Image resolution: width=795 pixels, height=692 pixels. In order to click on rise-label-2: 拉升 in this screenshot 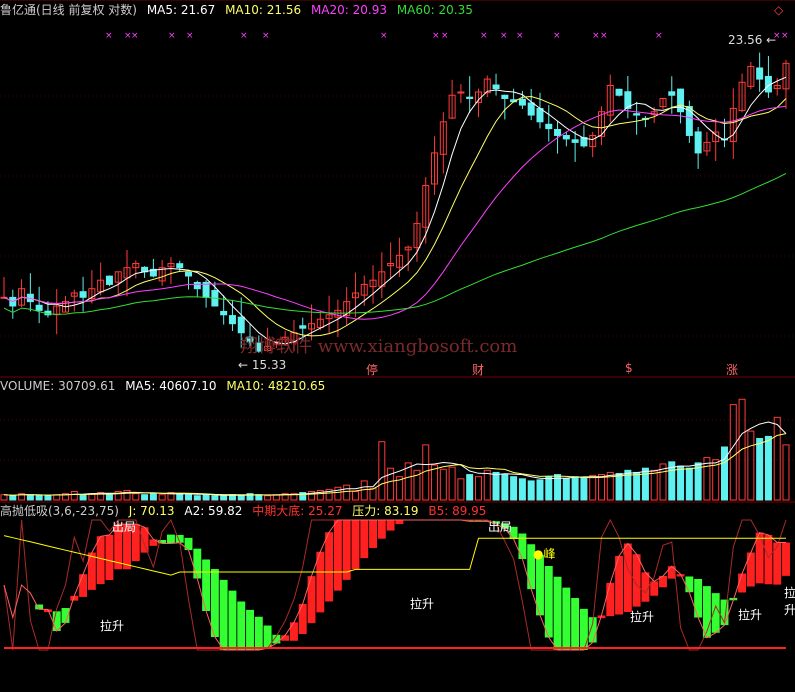, I will do `click(422, 604)`.